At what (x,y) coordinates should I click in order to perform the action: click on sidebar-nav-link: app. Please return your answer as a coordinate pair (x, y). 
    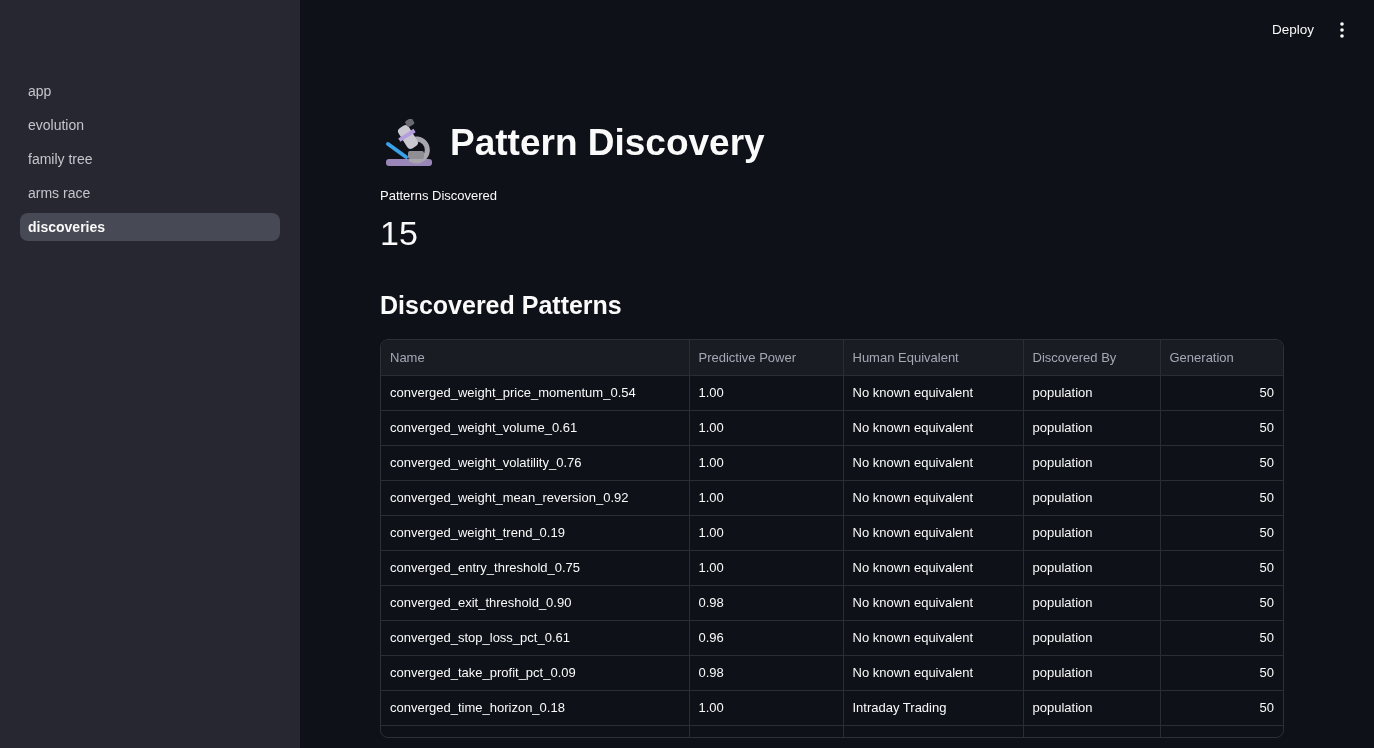
    Looking at the image, I should click on (150, 91).